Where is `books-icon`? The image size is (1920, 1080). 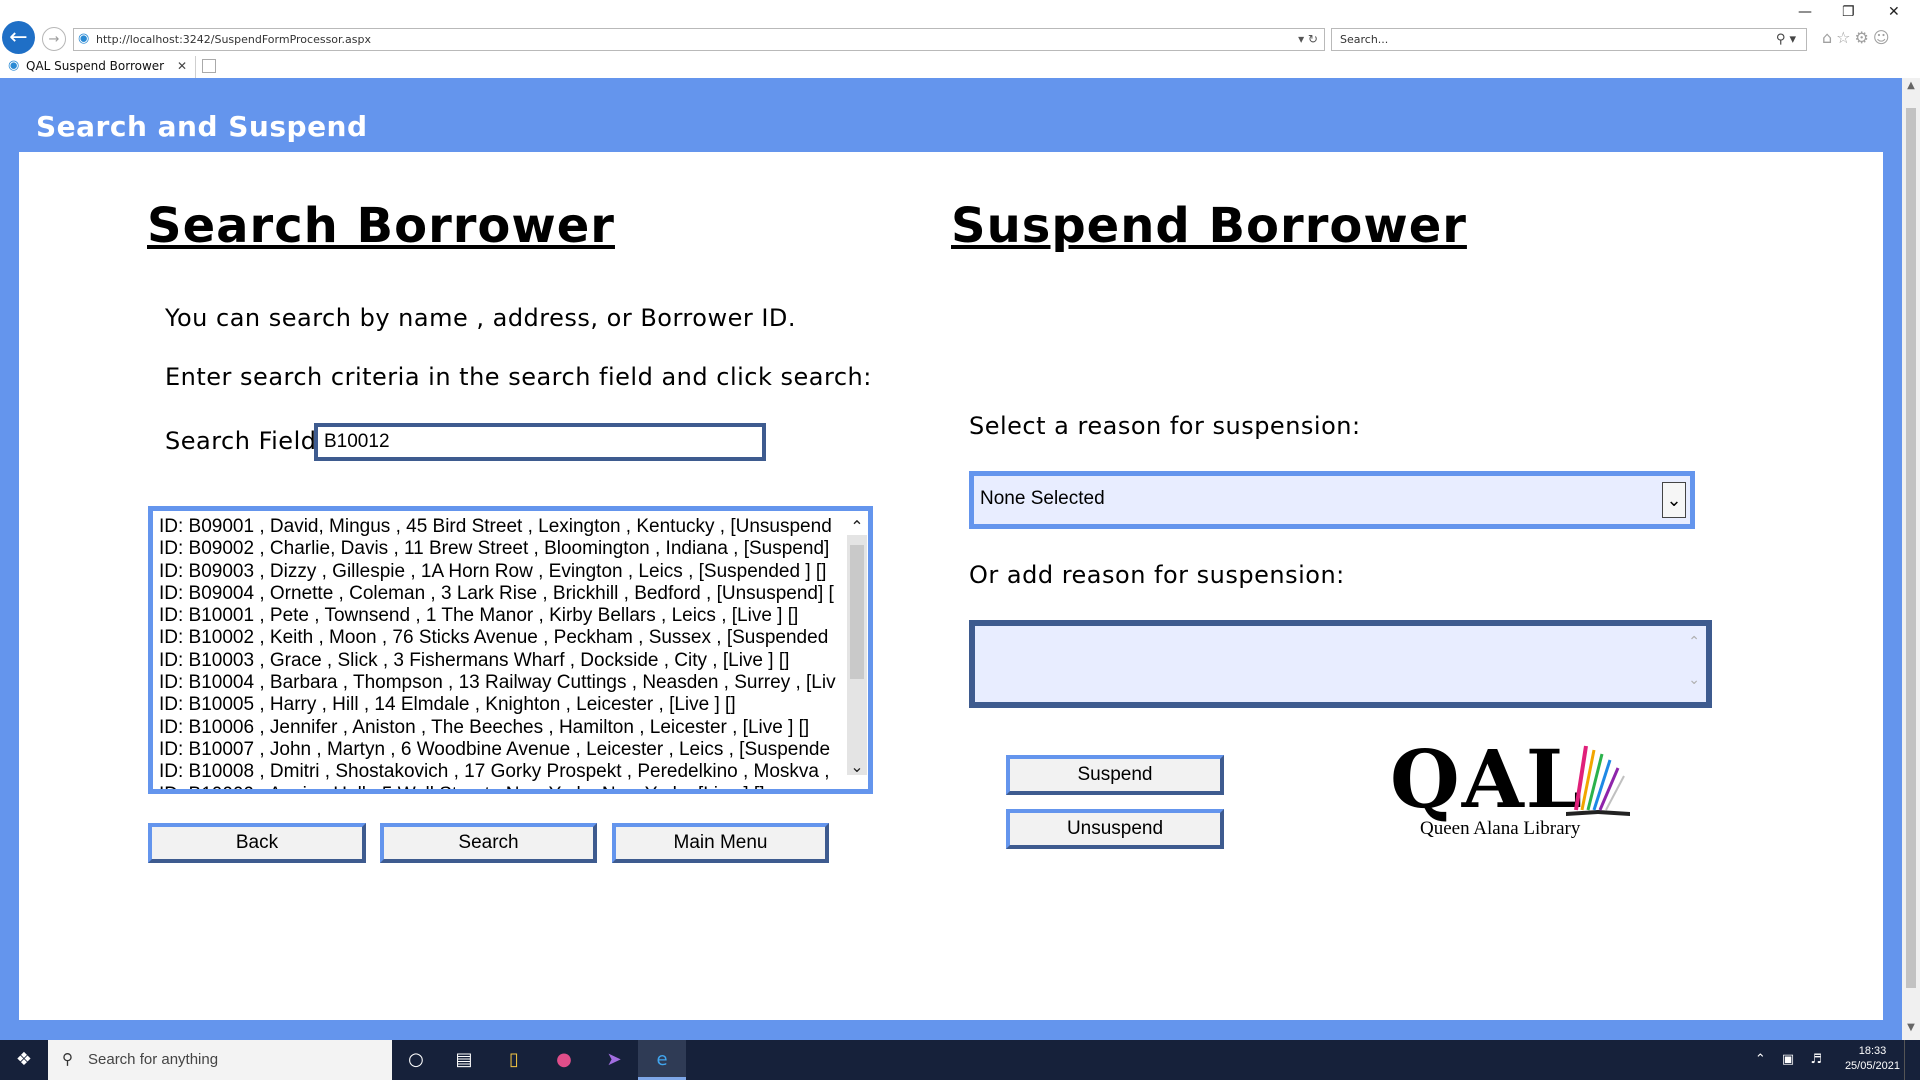
books-icon is located at coordinates (1598, 780).